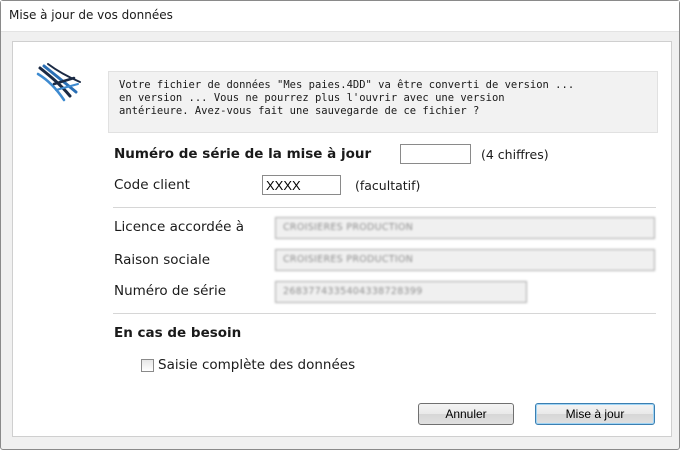 The height and width of the screenshot is (450, 680). I want to click on app-logo-icon, so click(58, 82).